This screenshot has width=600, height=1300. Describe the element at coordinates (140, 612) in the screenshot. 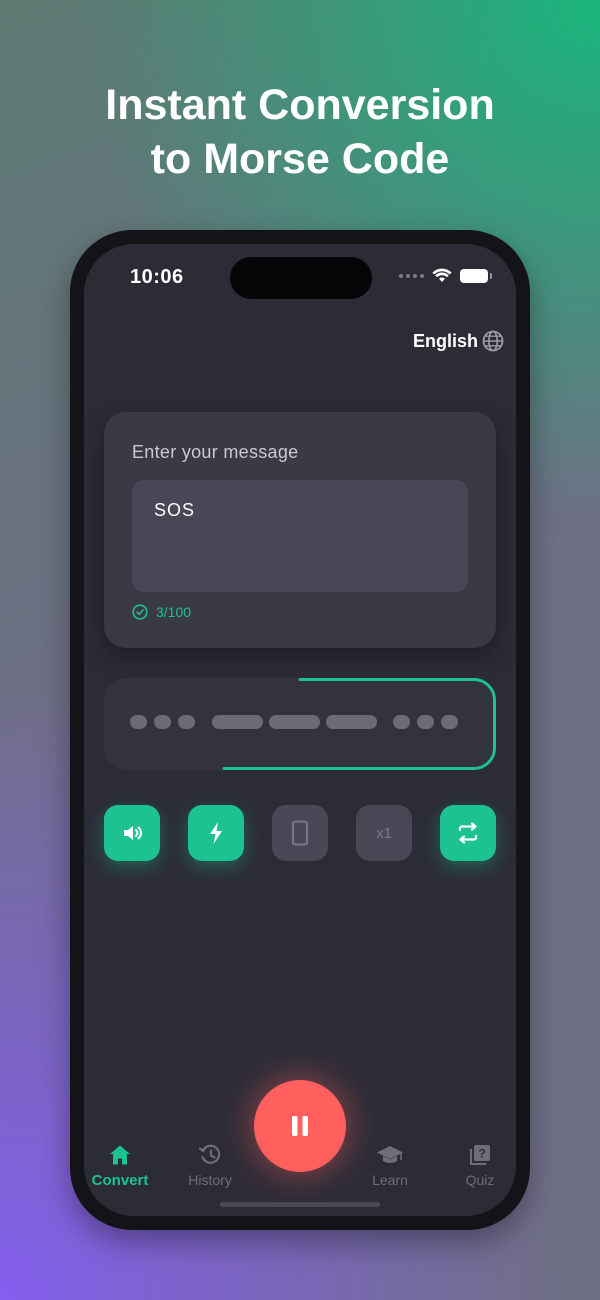

I see `check-circle-icon` at that location.